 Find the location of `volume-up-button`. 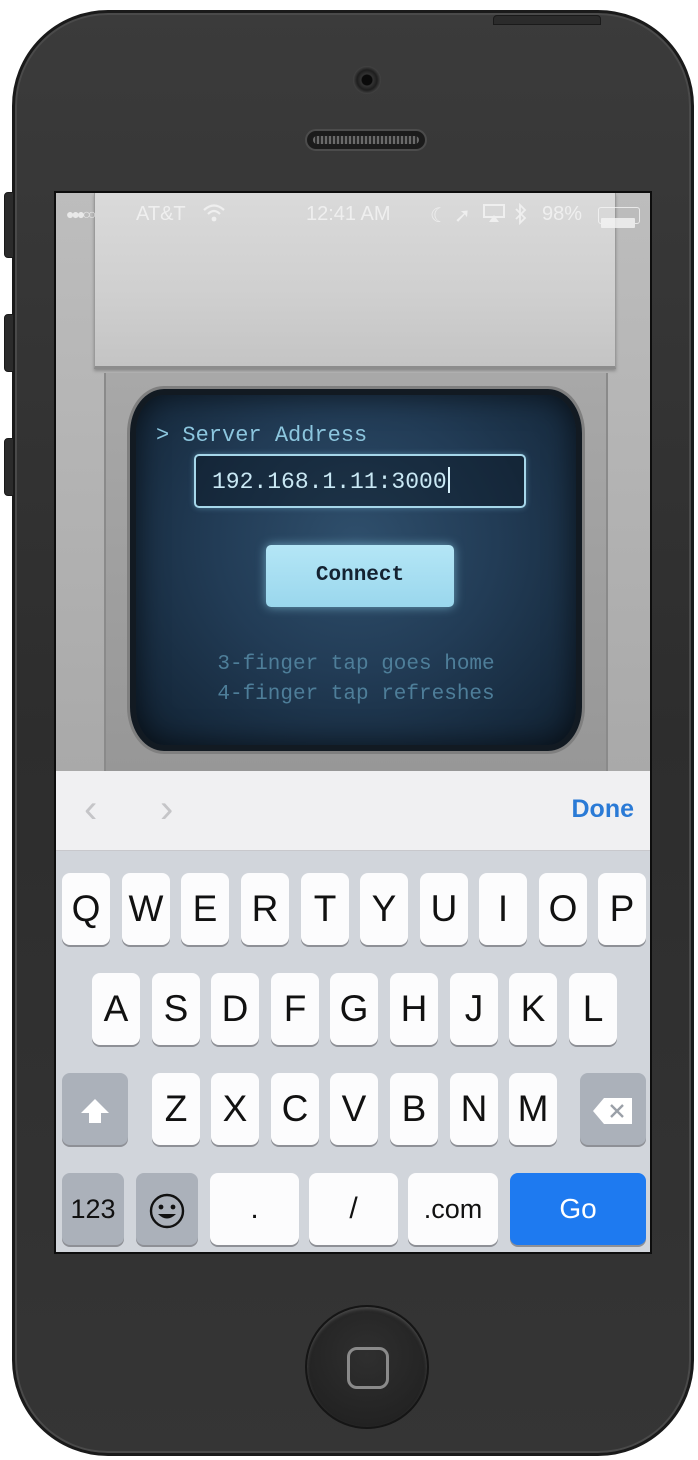

volume-up-button is located at coordinates (9, 343).